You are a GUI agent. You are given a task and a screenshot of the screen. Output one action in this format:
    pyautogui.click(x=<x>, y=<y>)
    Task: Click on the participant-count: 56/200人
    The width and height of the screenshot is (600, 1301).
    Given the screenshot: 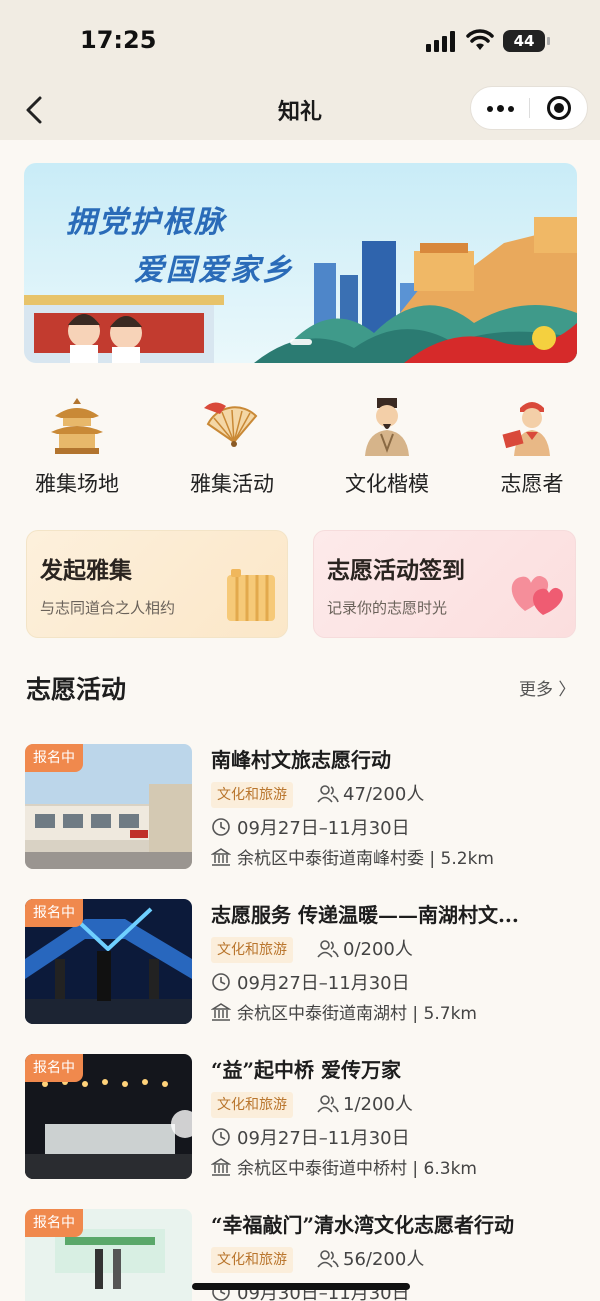 What is the action you would take?
    pyautogui.click(x=370, y=1258)
    